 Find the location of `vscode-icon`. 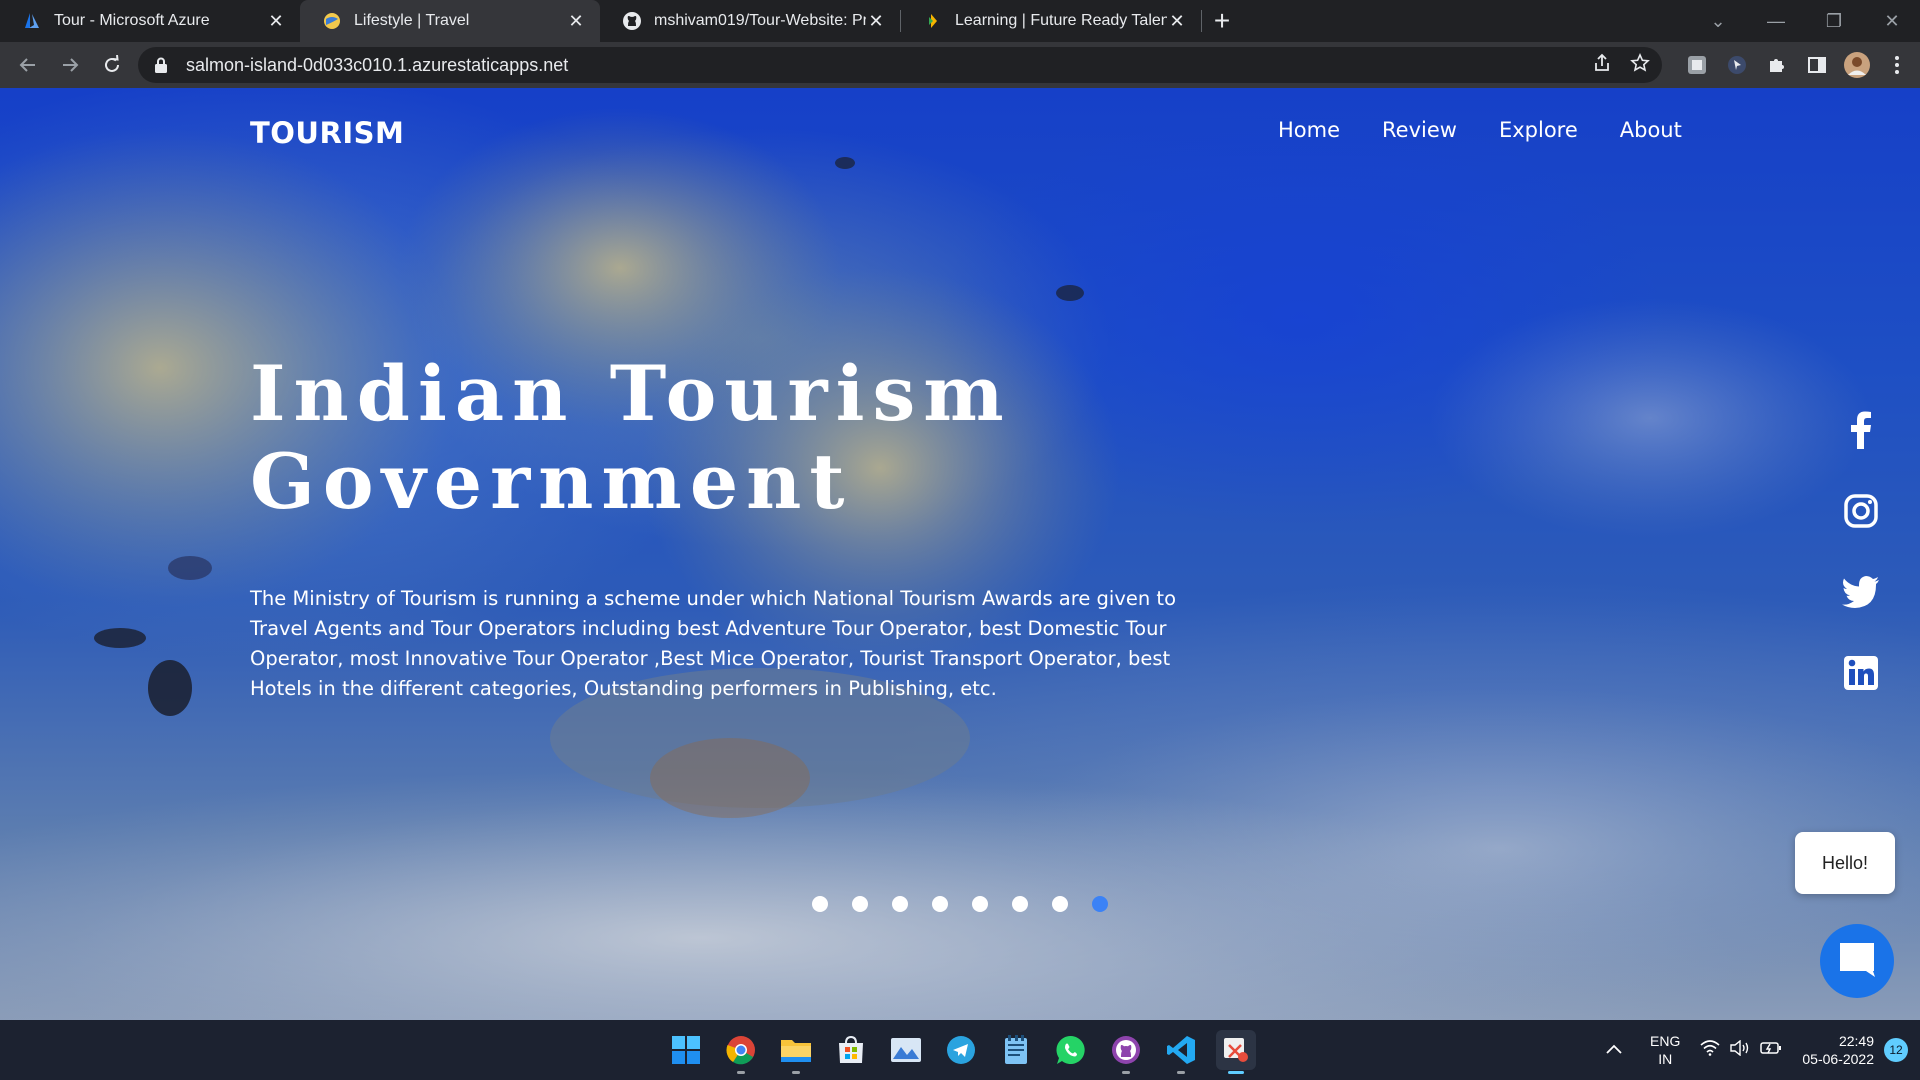

vscode-icon is located at coordinates (1181, 1052).